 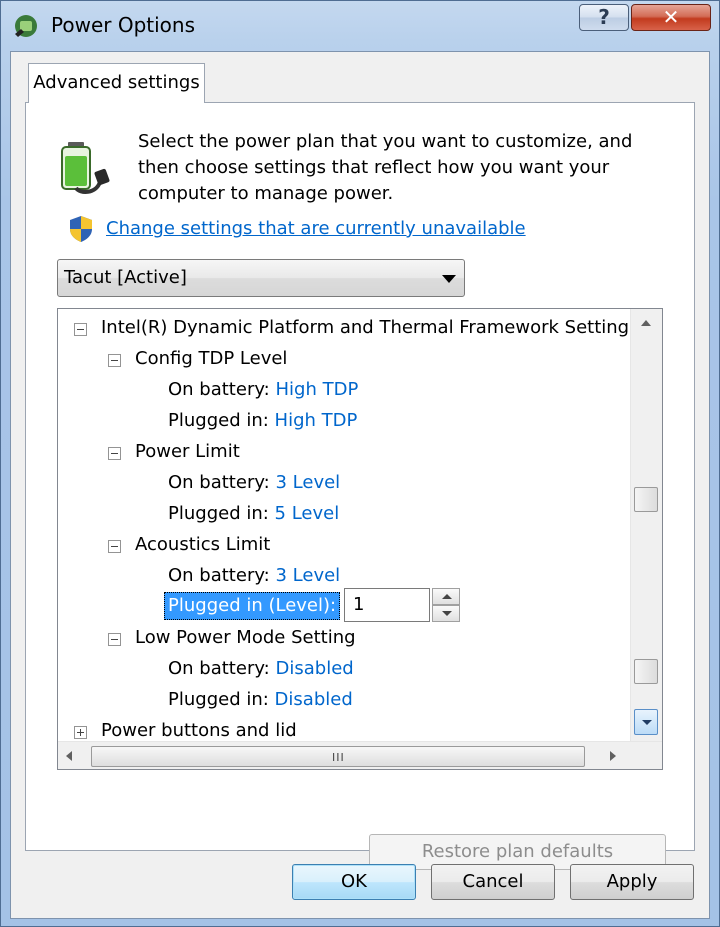 What do you see at coordinates (263, 390) in the screenshot?
I see `tree-item-config-tdp-battery: On battery: High TDP` at bounding box center [263, 390].